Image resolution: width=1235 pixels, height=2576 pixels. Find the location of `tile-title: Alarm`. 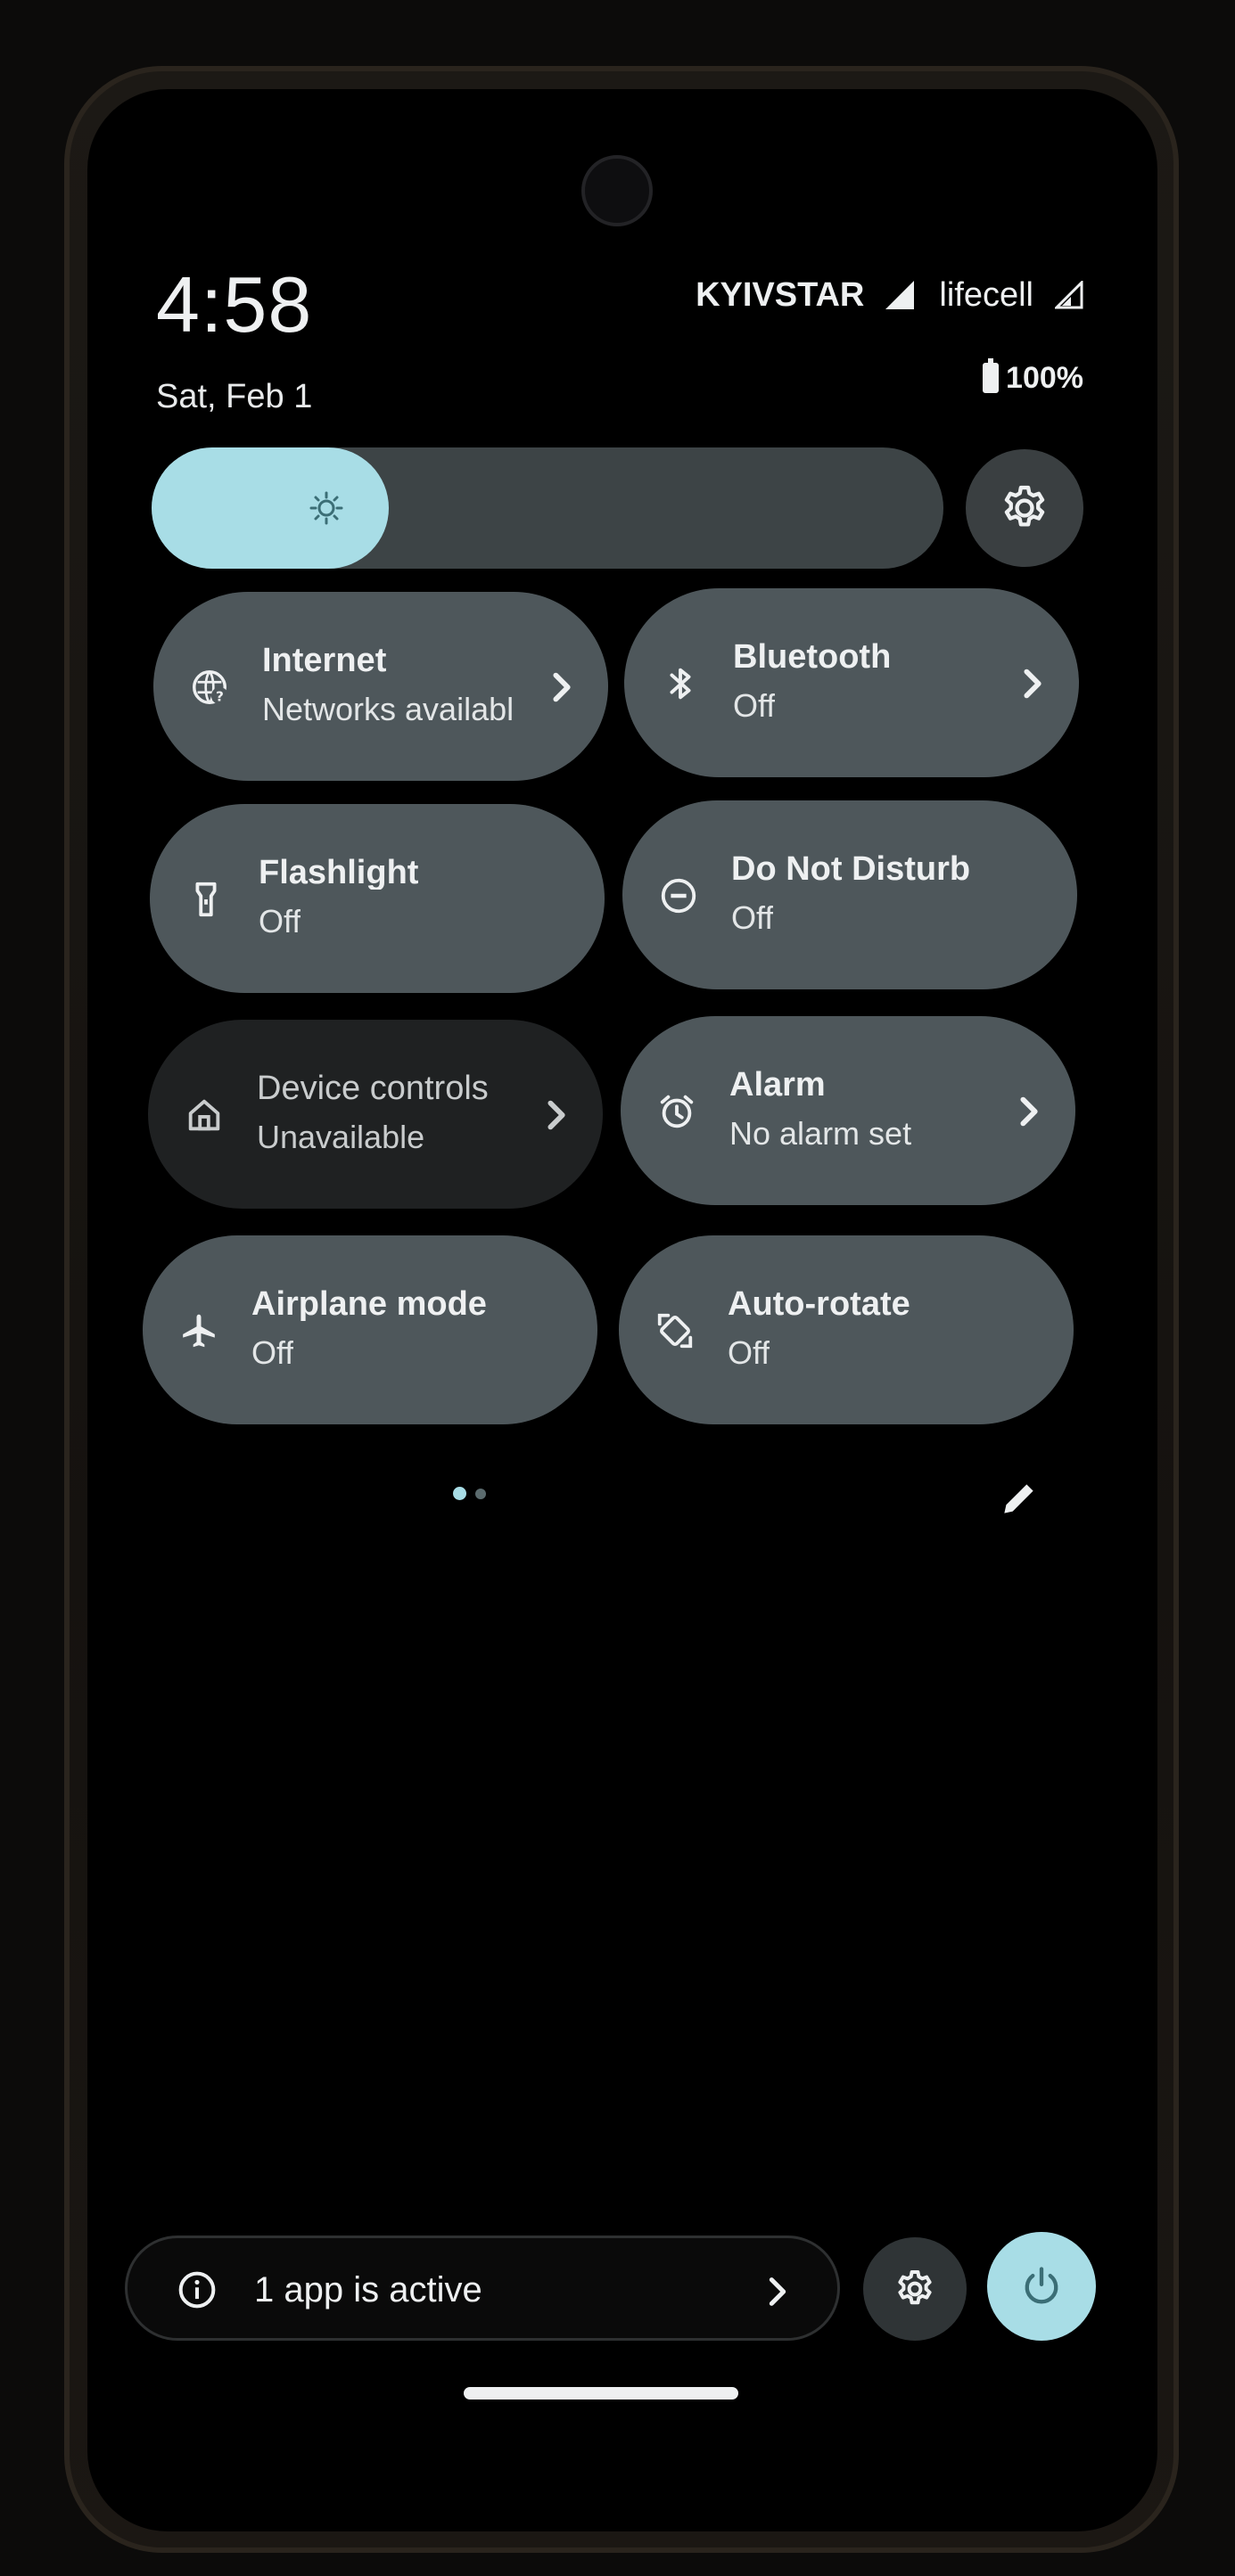

tile-title: Alarm is located at coordinates (778, 1085).